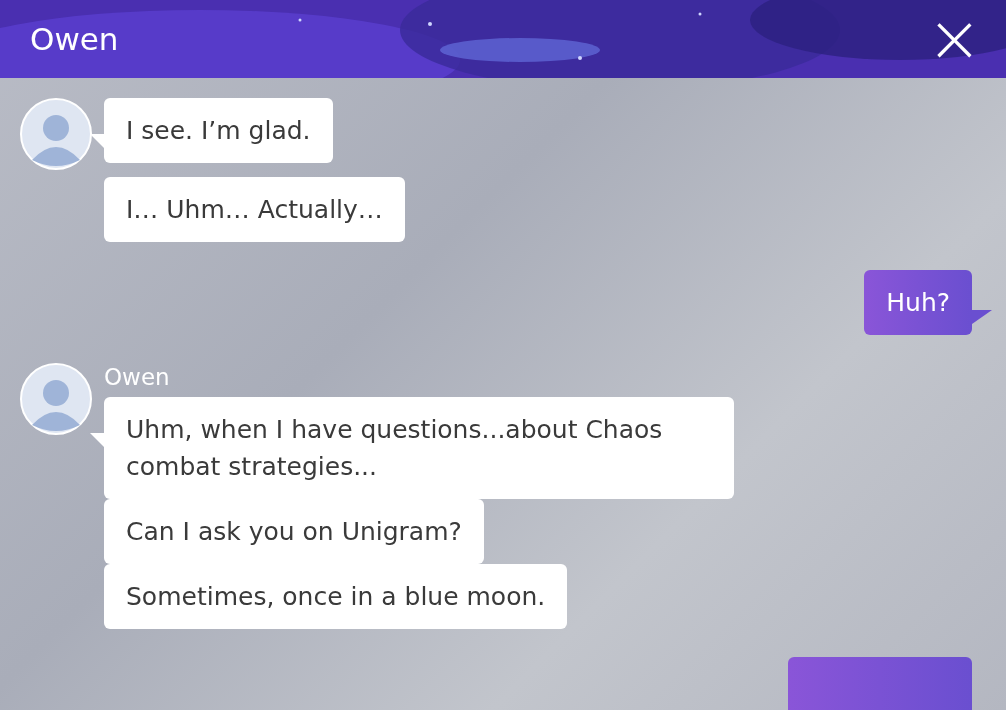  What do you see at coordinates (218, 130) in the screenshot?
I see `message-bubble: I see. I’m glad.` at bounding box center [218, 130].